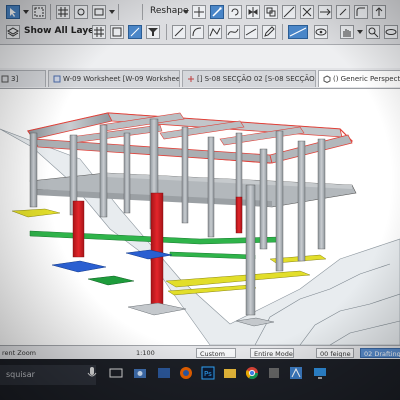  I want to click on footing-grey, so click(157, 309).